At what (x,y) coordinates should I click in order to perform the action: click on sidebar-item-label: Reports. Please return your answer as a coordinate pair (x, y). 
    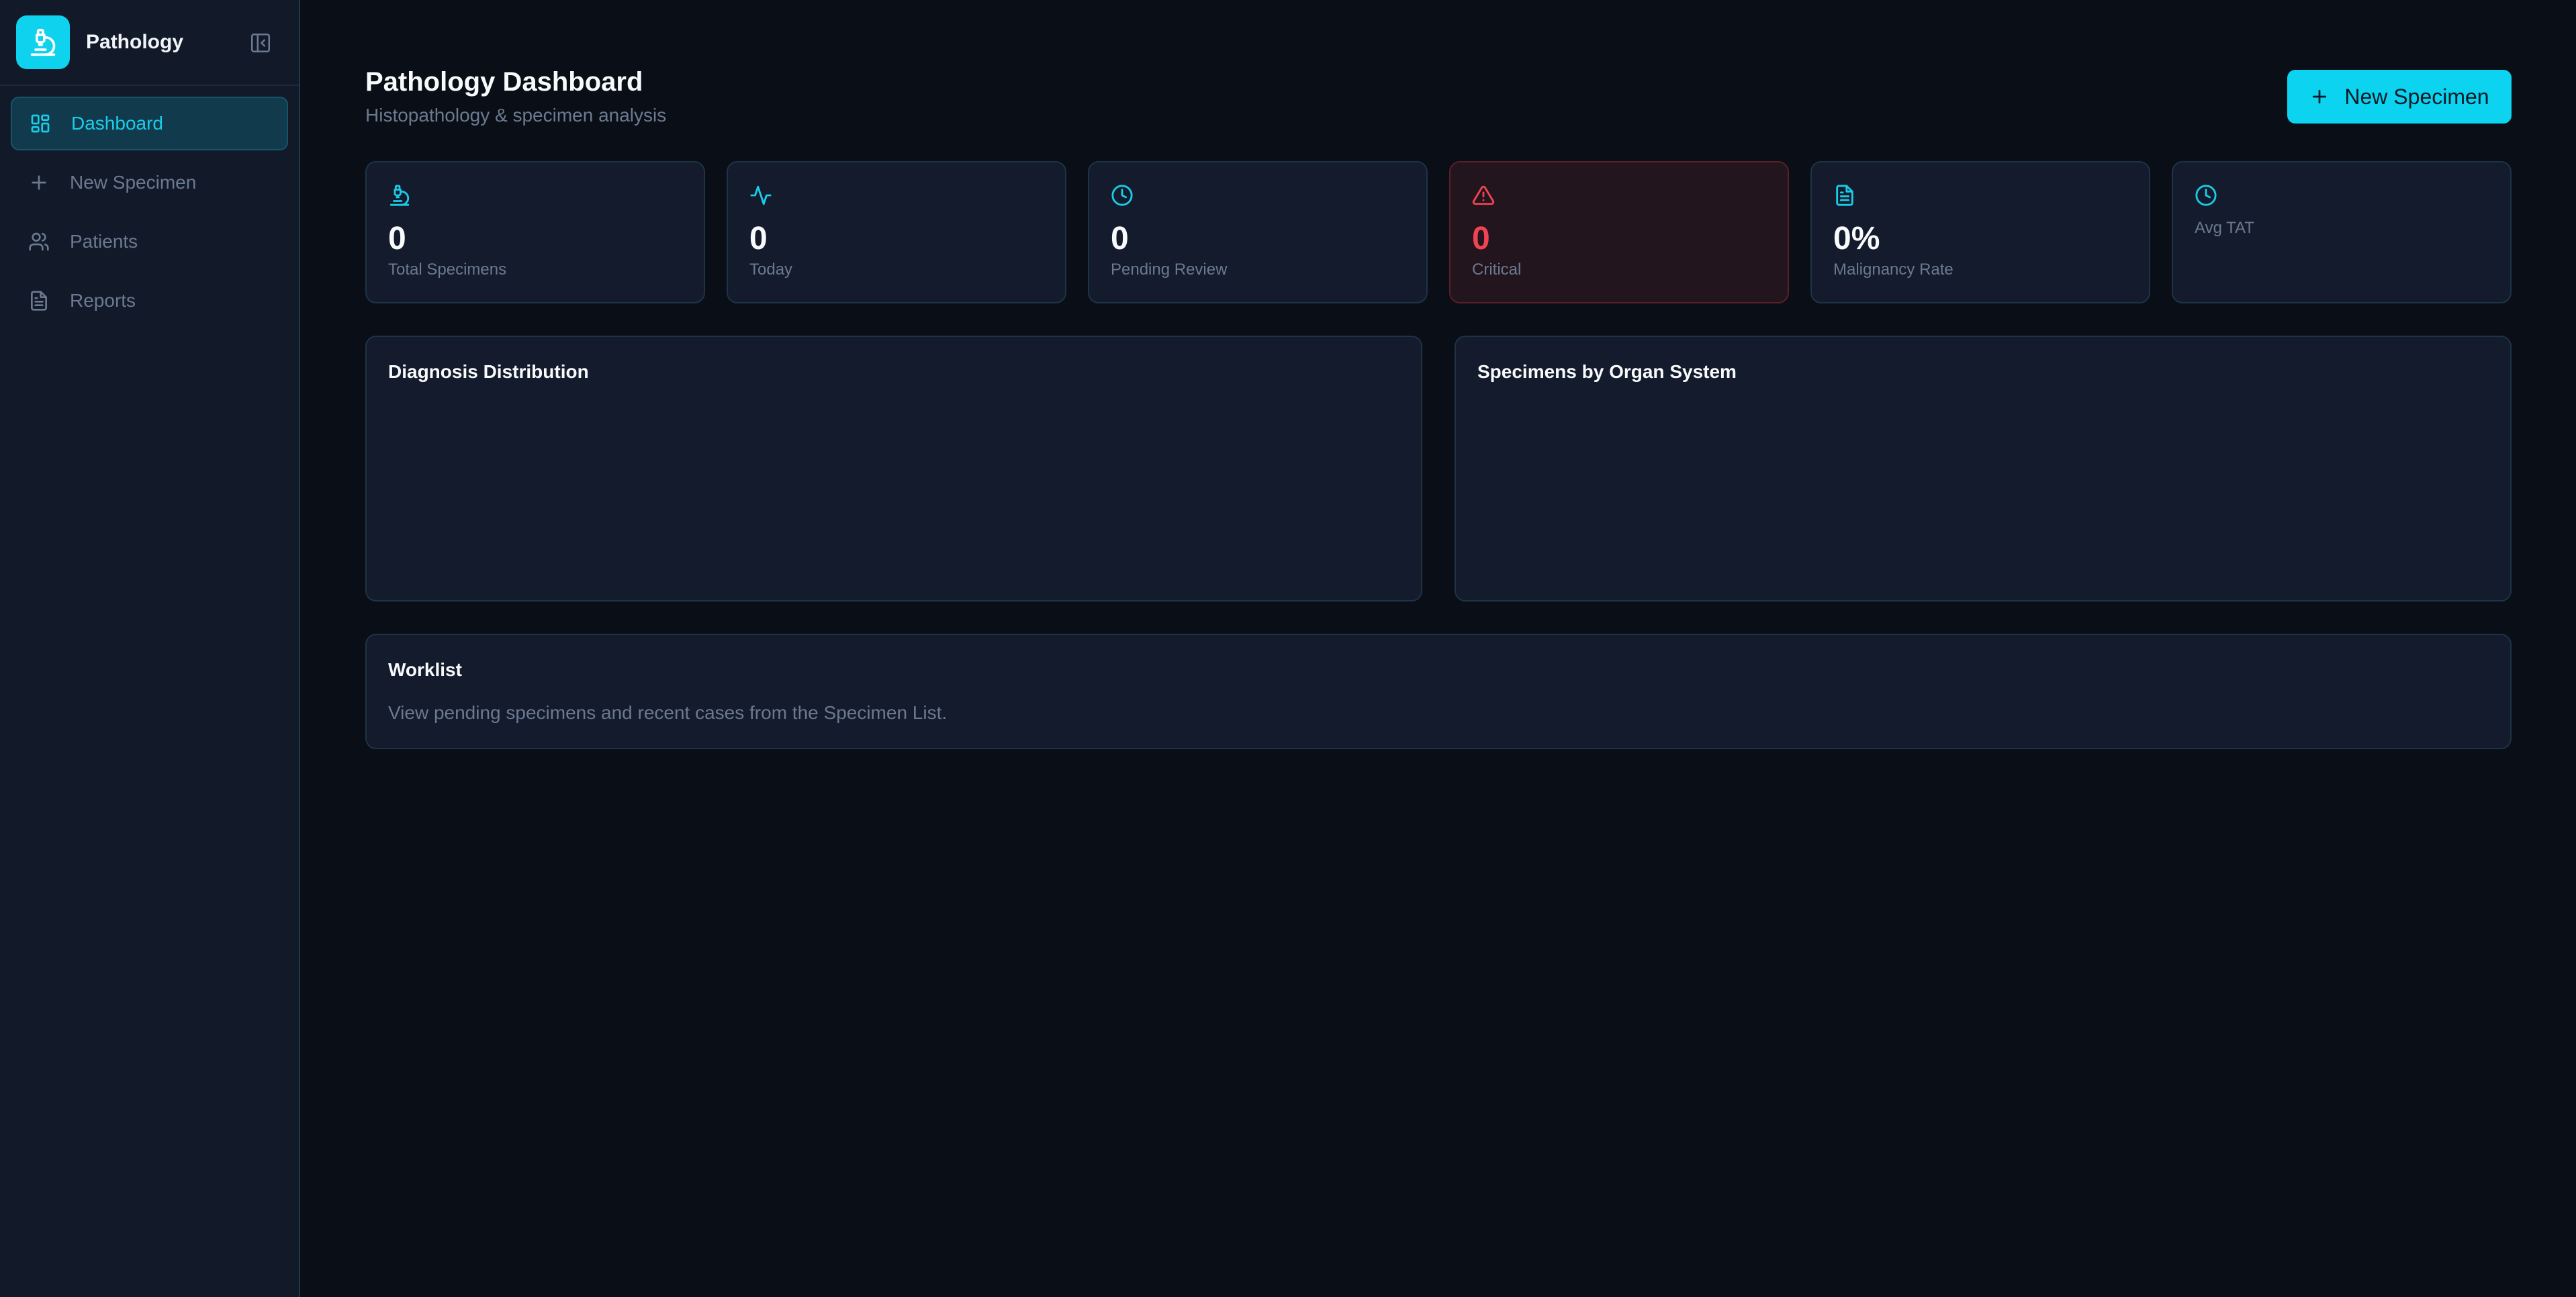
    Looking at the image, I should click on (103, 300).